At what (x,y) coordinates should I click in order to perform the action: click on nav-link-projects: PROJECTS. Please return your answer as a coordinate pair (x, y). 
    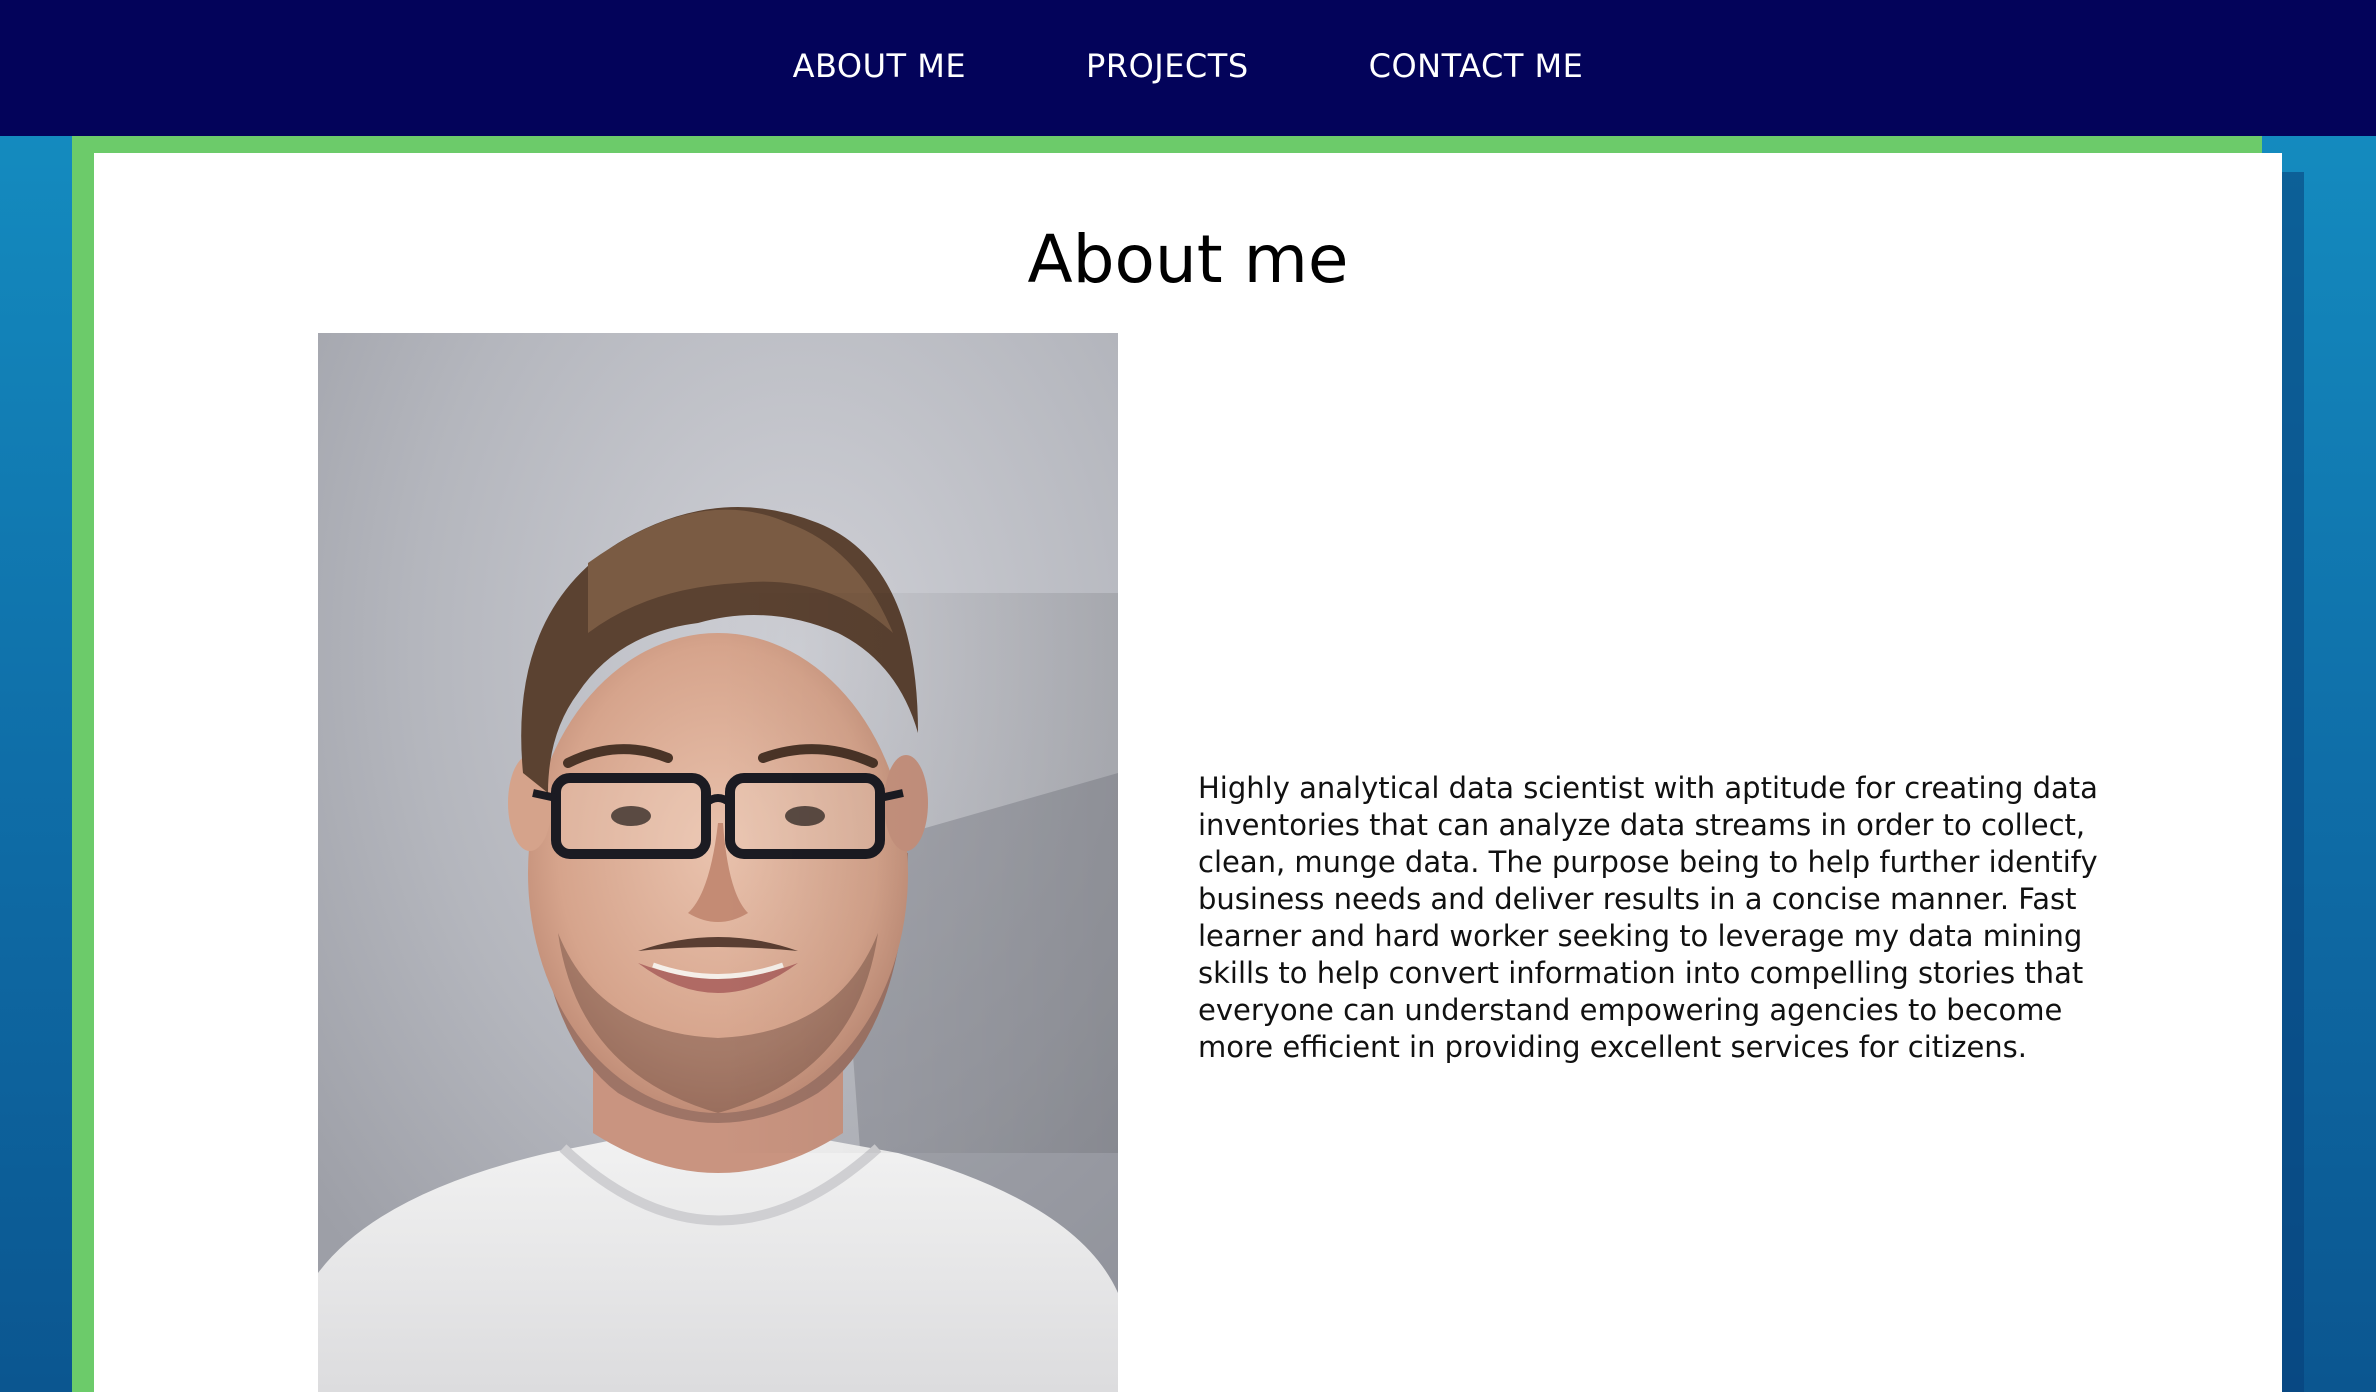
    Looking at the image, I should click on (1167, 68).